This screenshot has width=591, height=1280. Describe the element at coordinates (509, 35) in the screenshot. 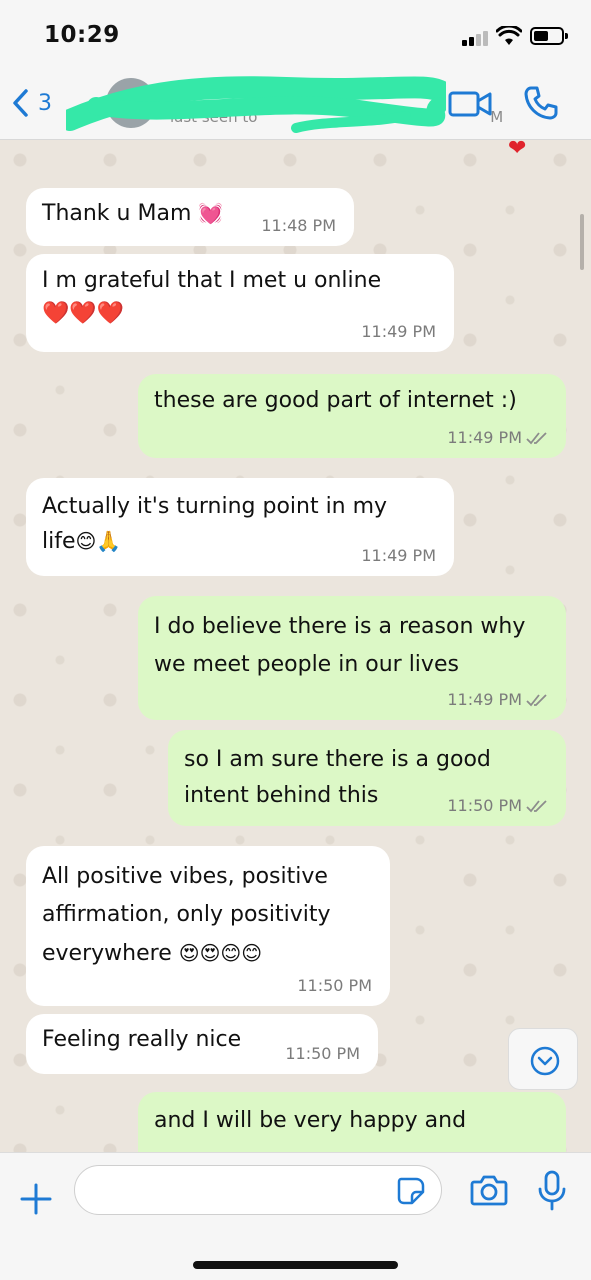

I see `wifi-icon` at that location.